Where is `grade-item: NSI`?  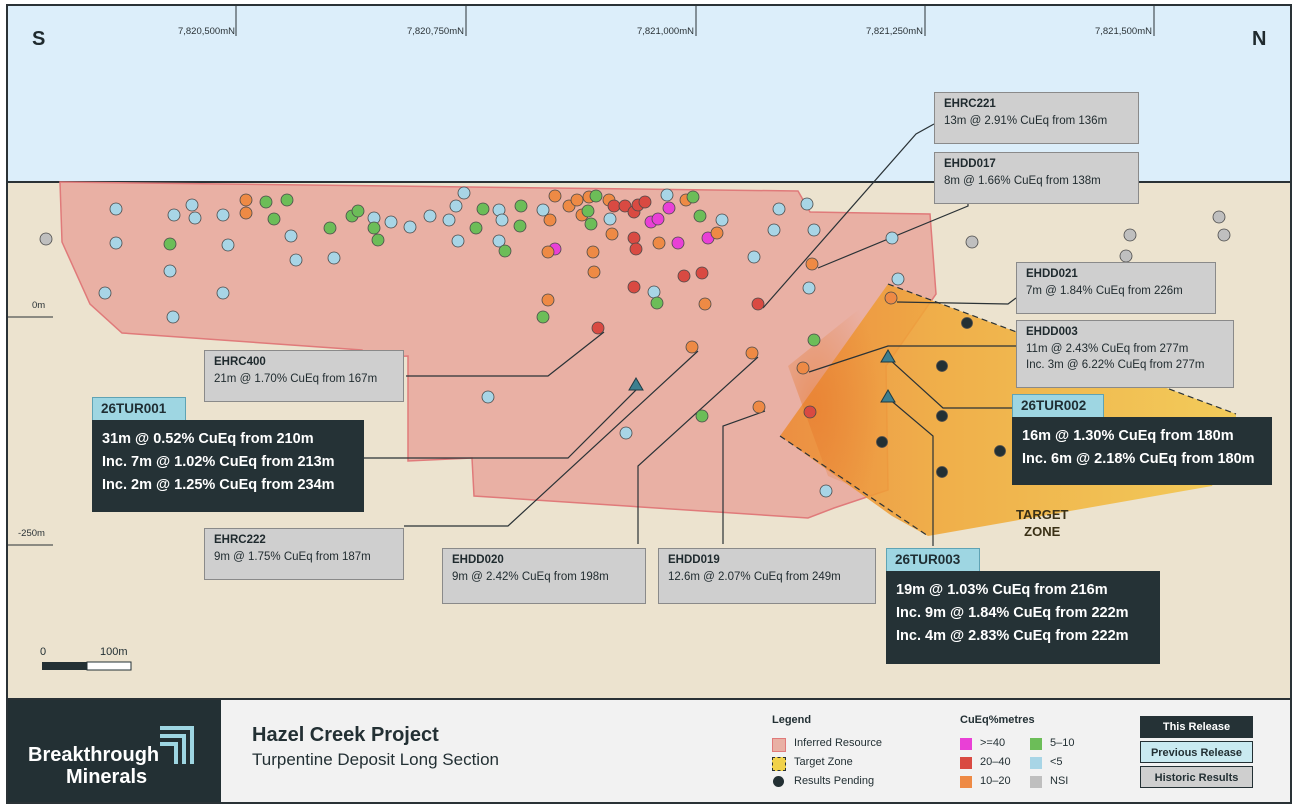 grade-item: NSI is located at coordinates (1059, 781).